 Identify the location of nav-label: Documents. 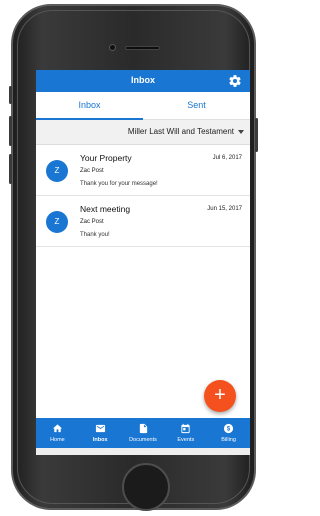
(143, 440).